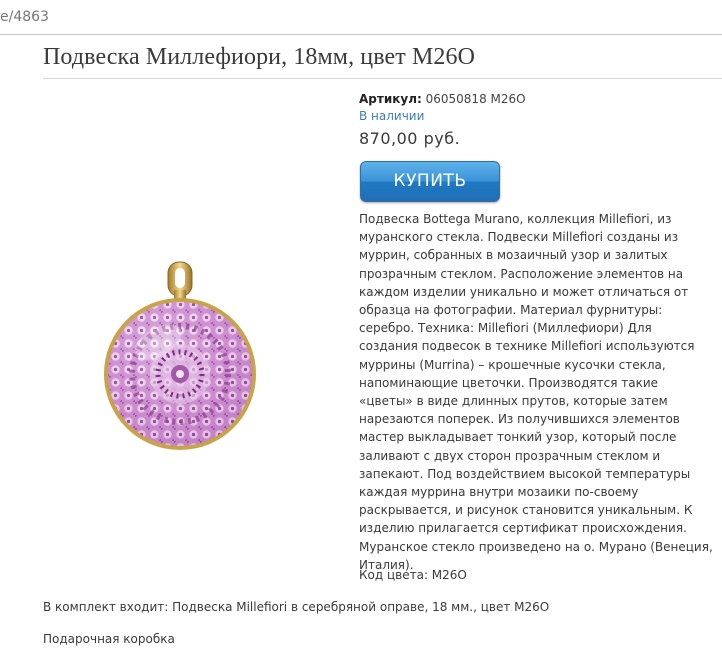 This screenshot has height=663, width=722. Describe the element at coordinates (392, 116) in the screenshot. I see `stock-status: В наличии` at that location.